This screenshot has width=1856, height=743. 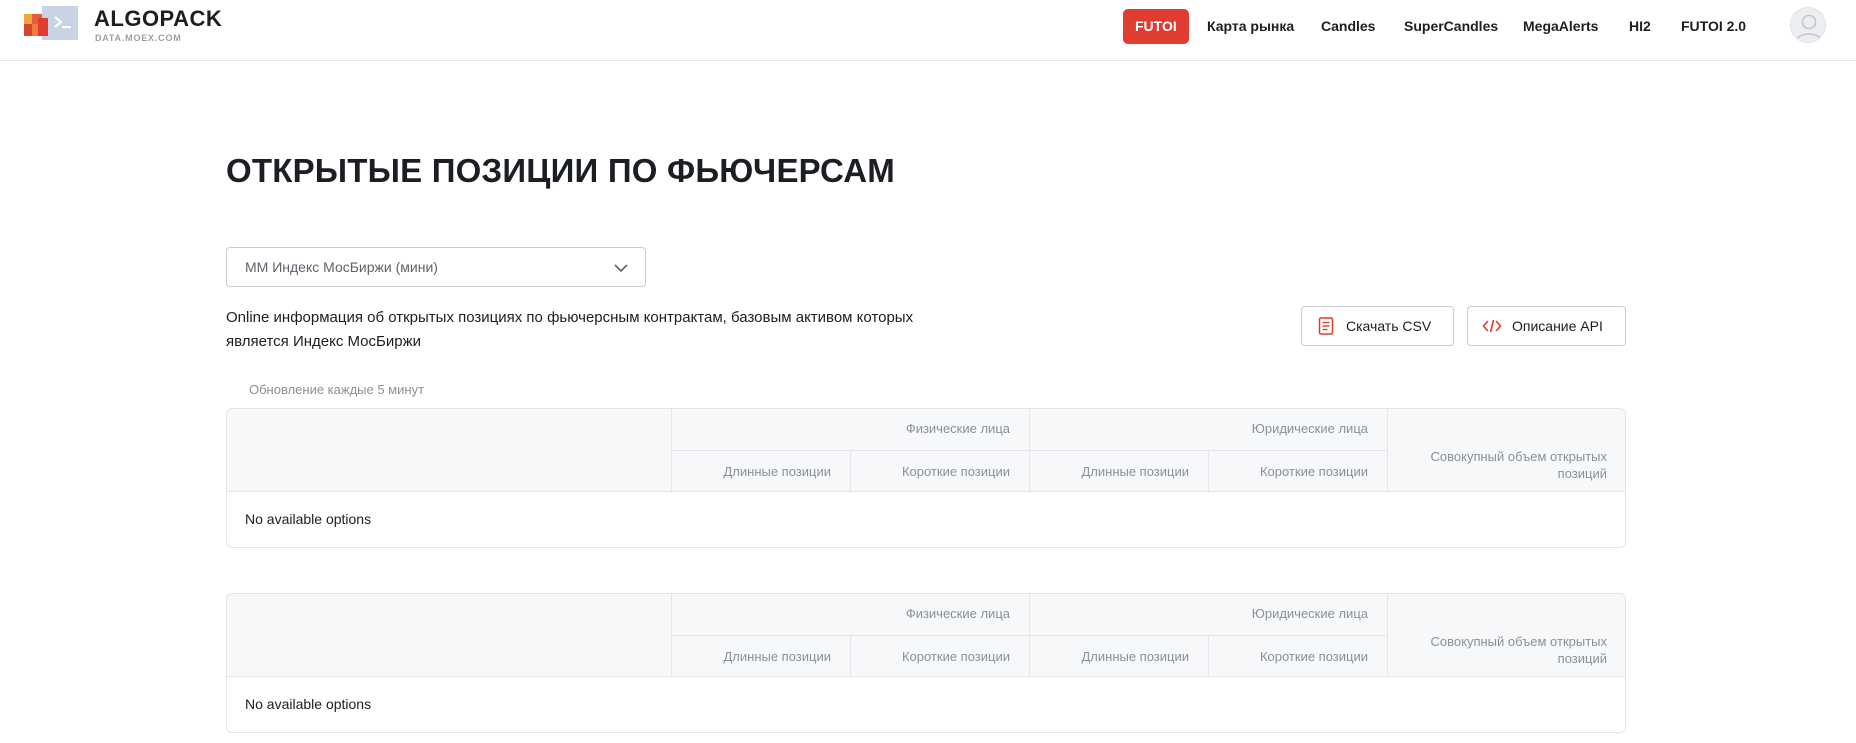 I want to click on code-icon, so click(x=1492, y=326).